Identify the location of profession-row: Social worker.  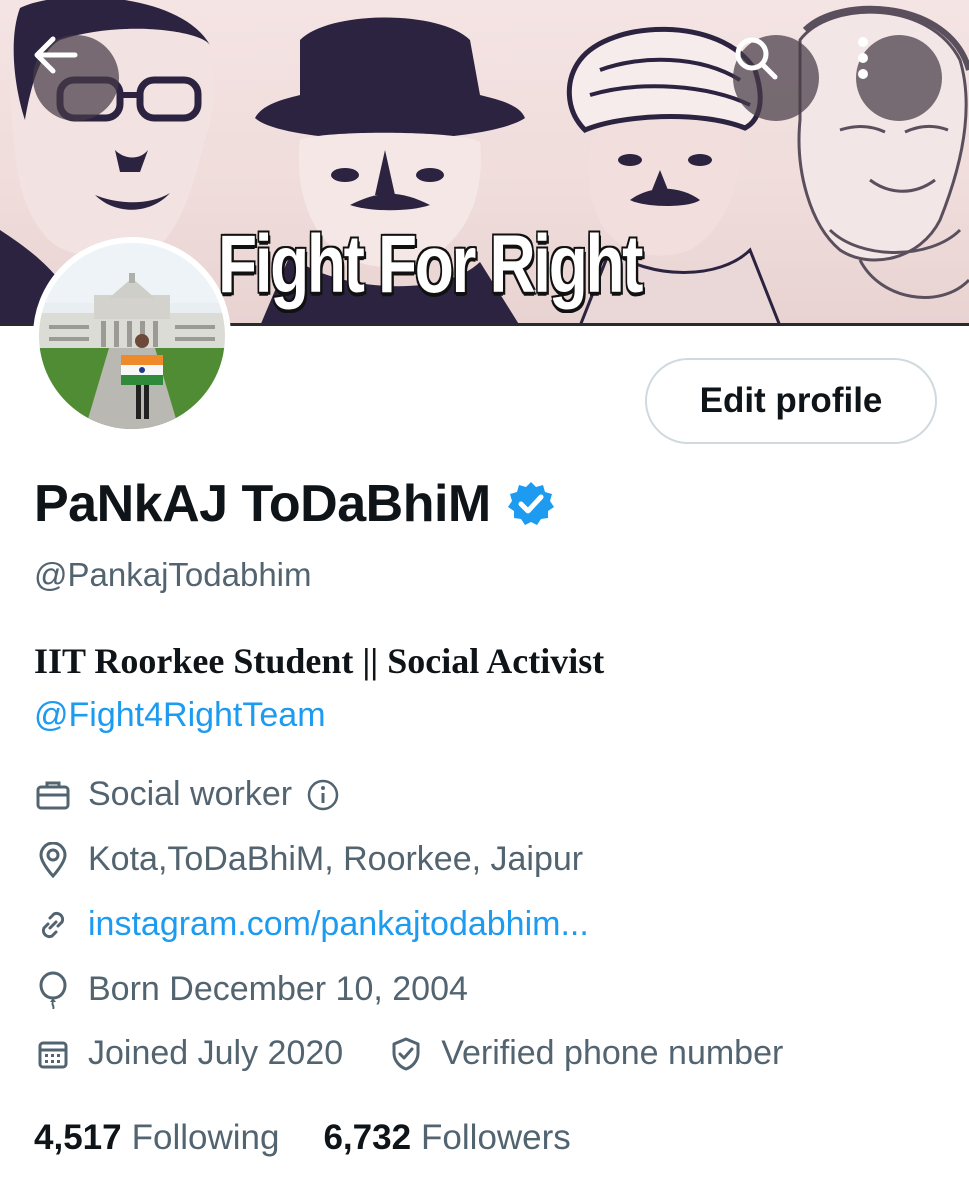
(187, 794).